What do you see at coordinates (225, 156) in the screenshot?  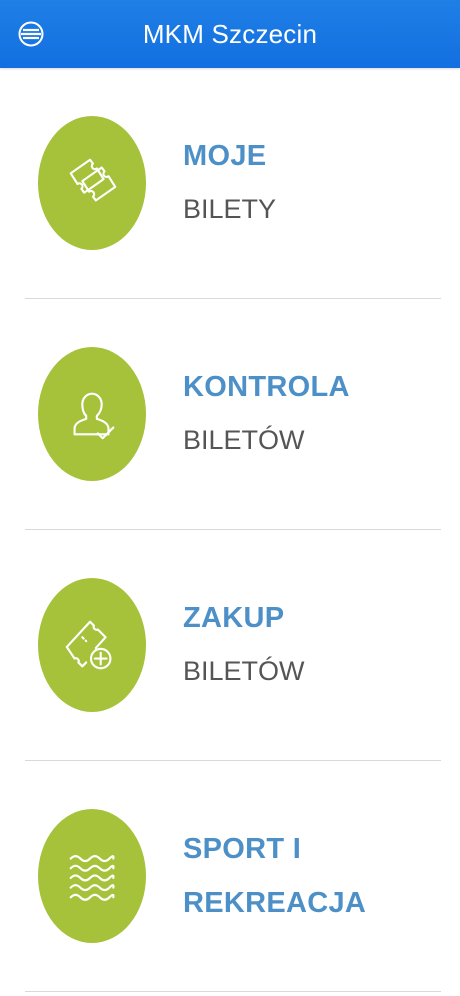 I see `my-tickets-title: MOJE` at bounding box center [225, 156].